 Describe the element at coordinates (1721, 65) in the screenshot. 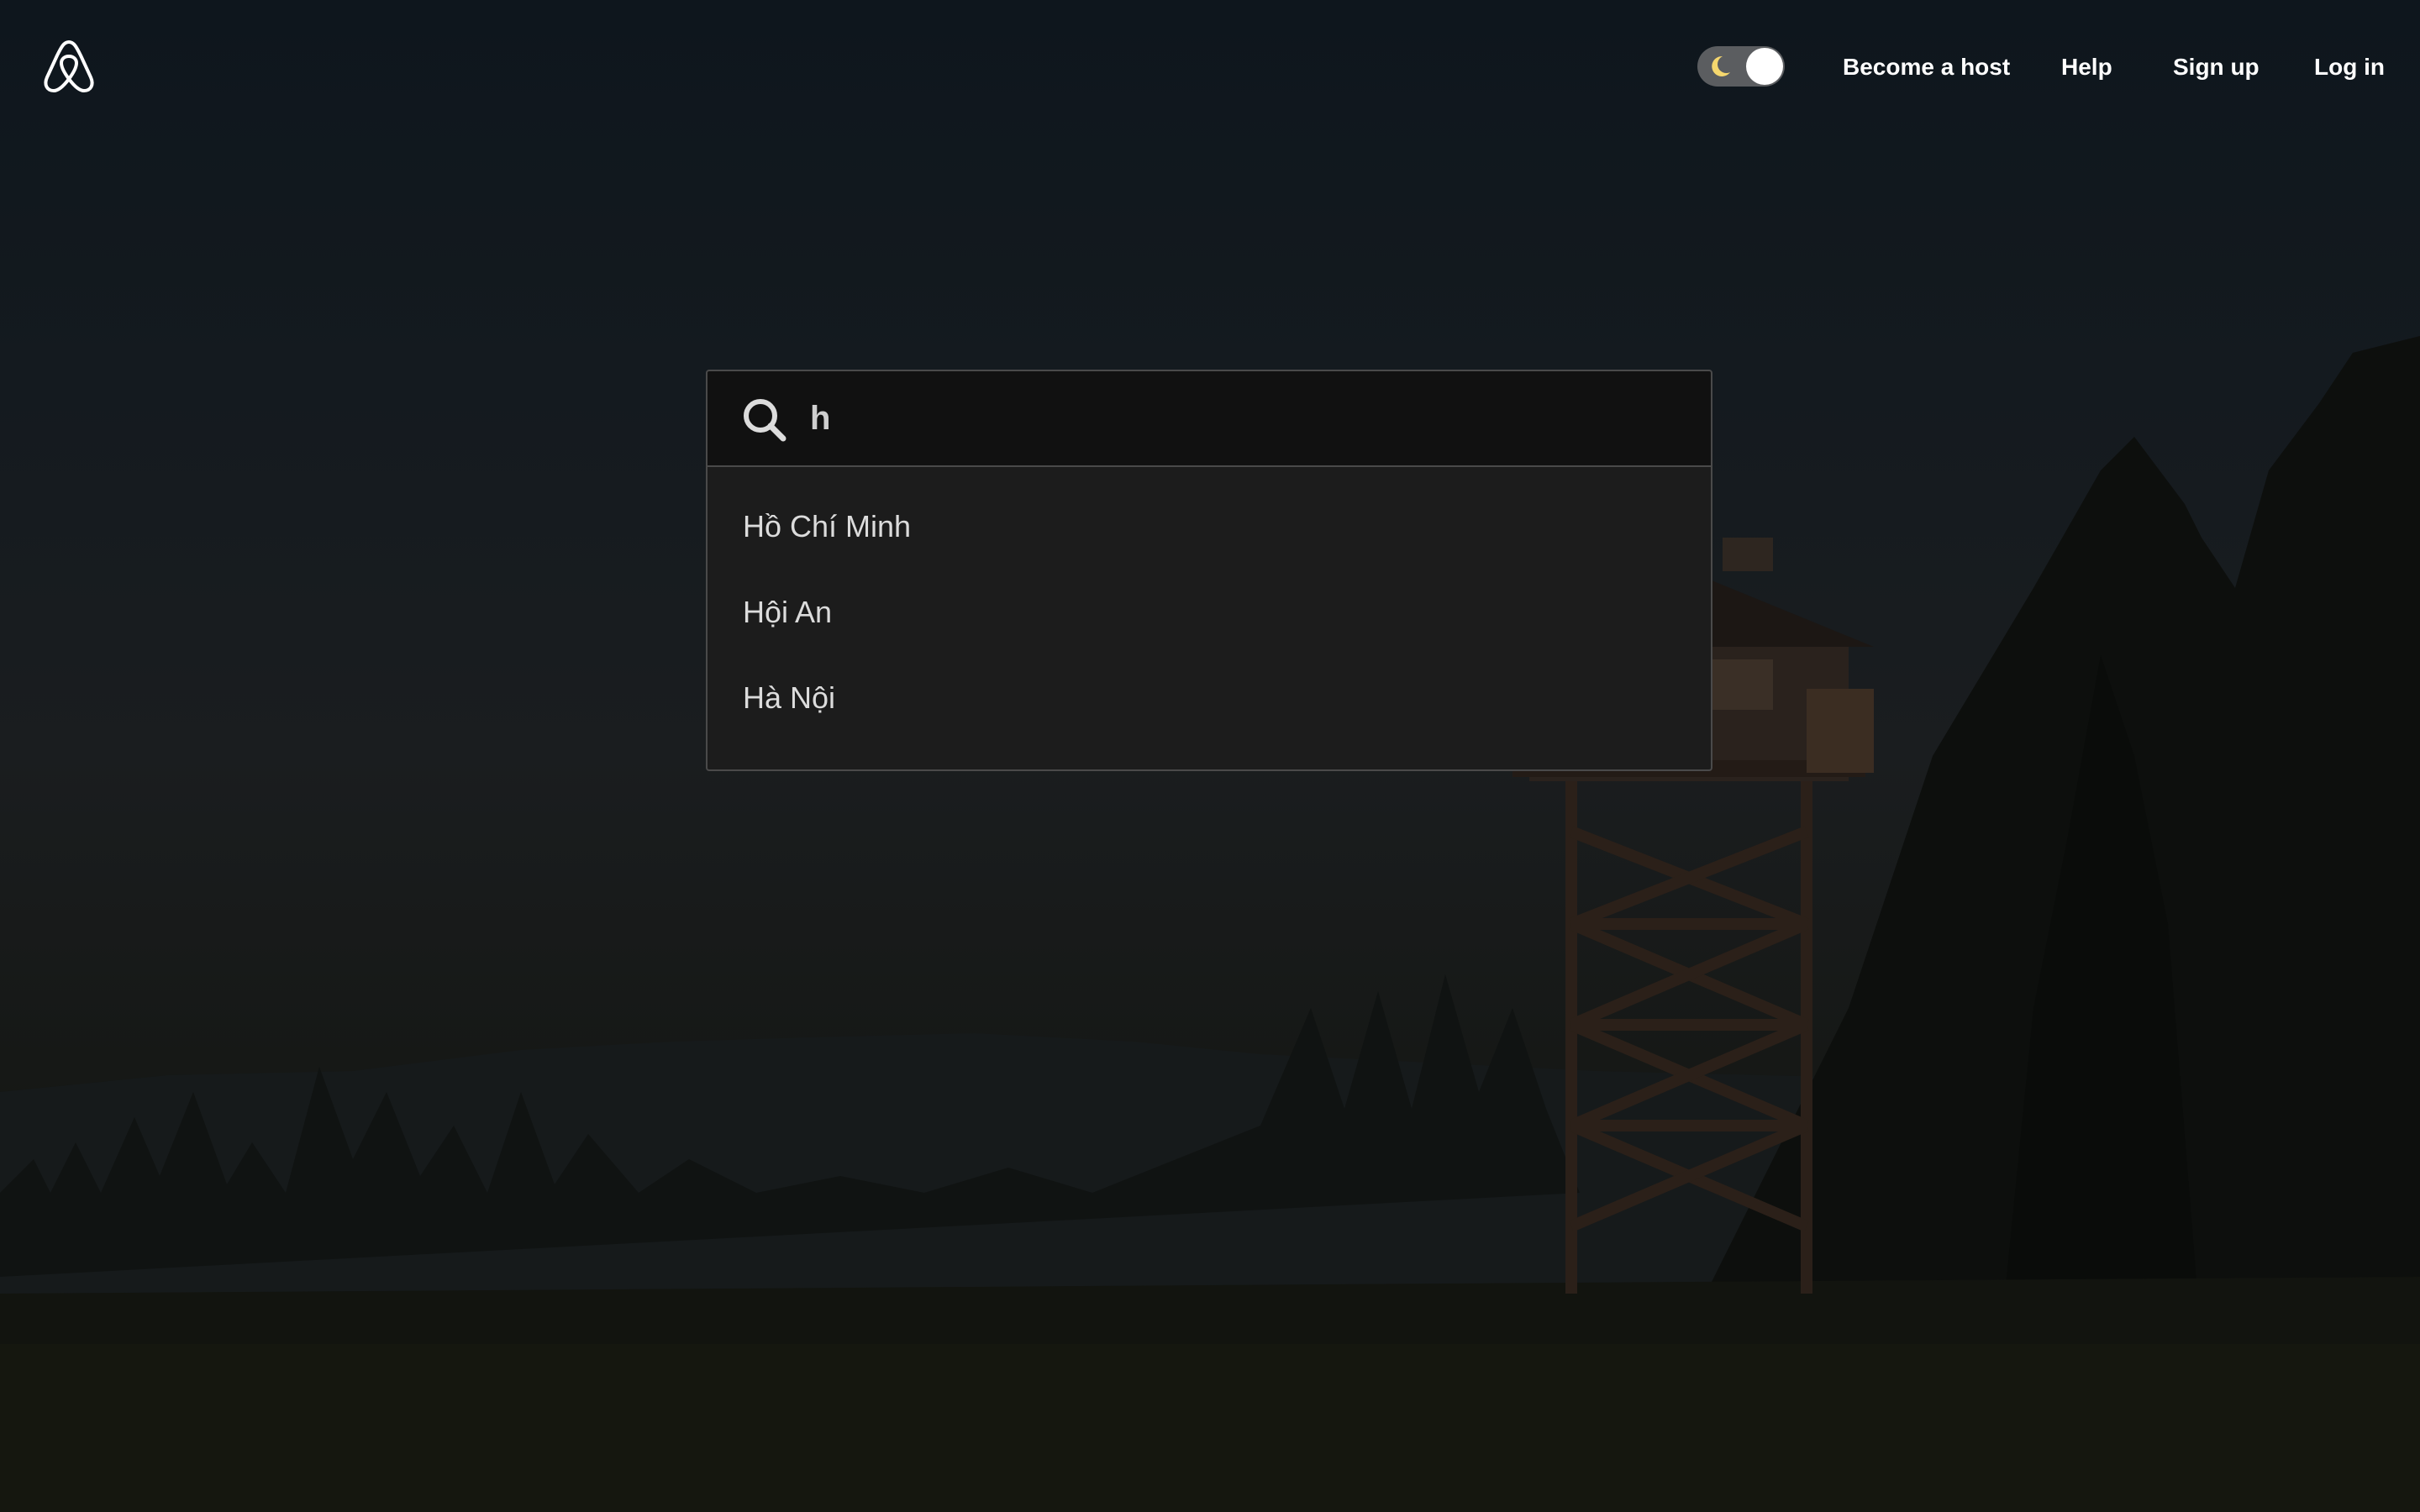

I see `moon-icon` at that location.